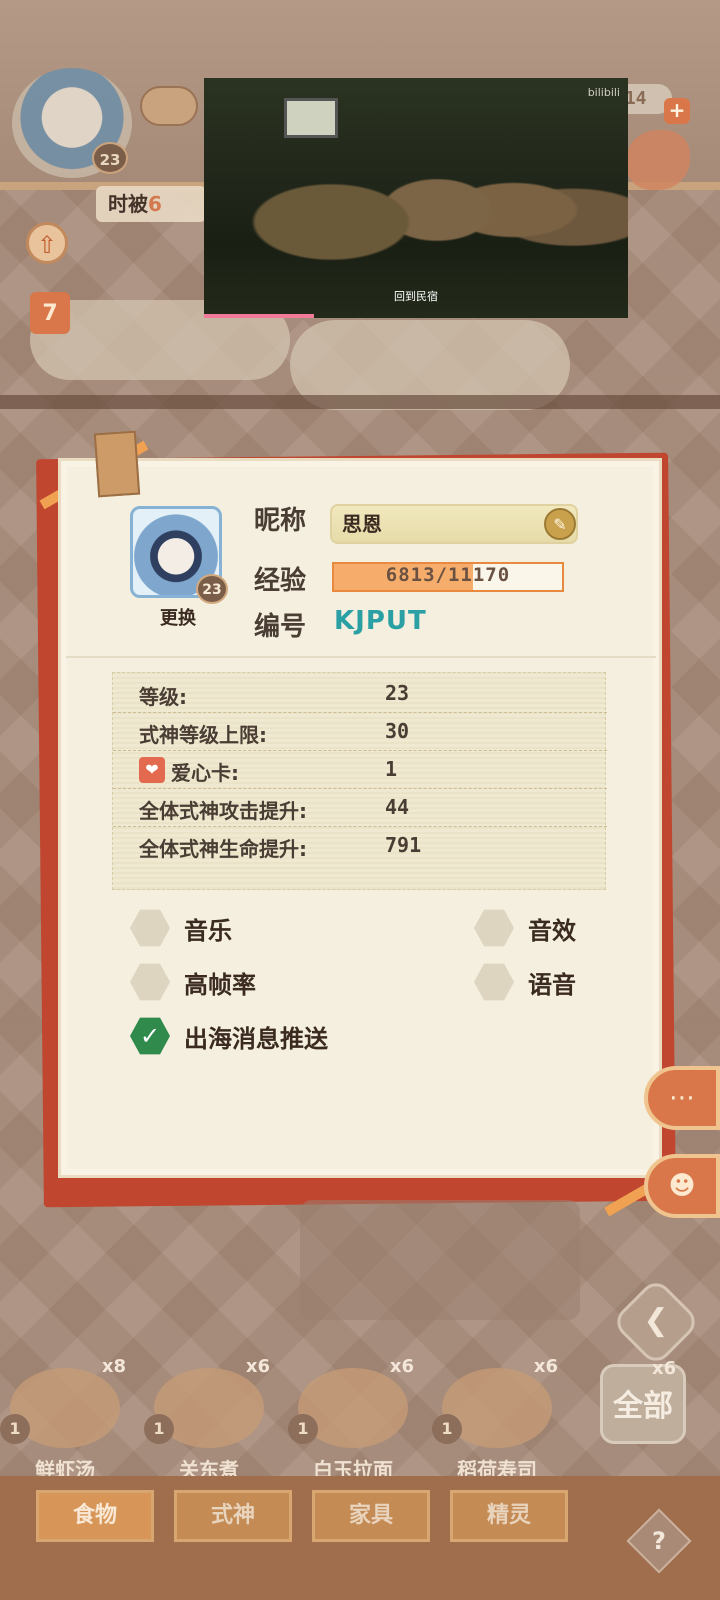  I want to click on voice-label: 语音, so click(552, 984).